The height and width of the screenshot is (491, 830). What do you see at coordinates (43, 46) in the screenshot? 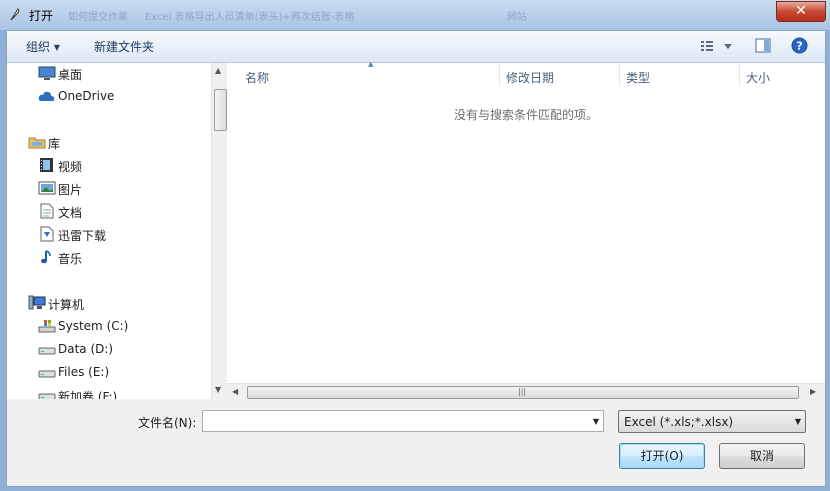
I see `organize-button: 组织 ▾` at bounding box center [43, 46].